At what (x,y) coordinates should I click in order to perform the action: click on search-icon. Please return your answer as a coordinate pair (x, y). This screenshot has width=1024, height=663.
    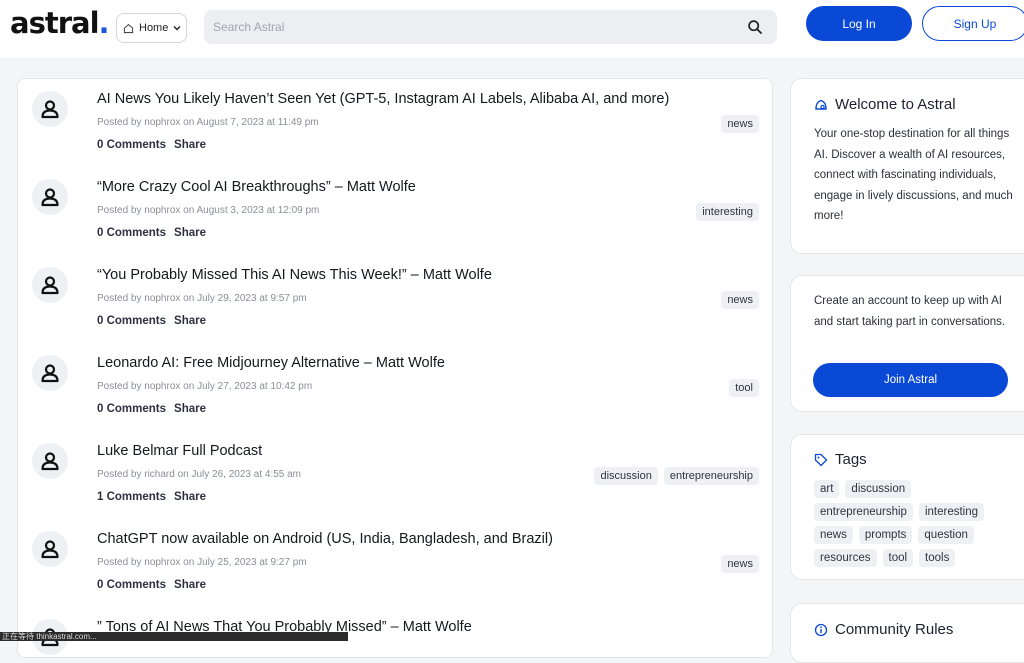
    Looking at the image, I should click on (755, 27).